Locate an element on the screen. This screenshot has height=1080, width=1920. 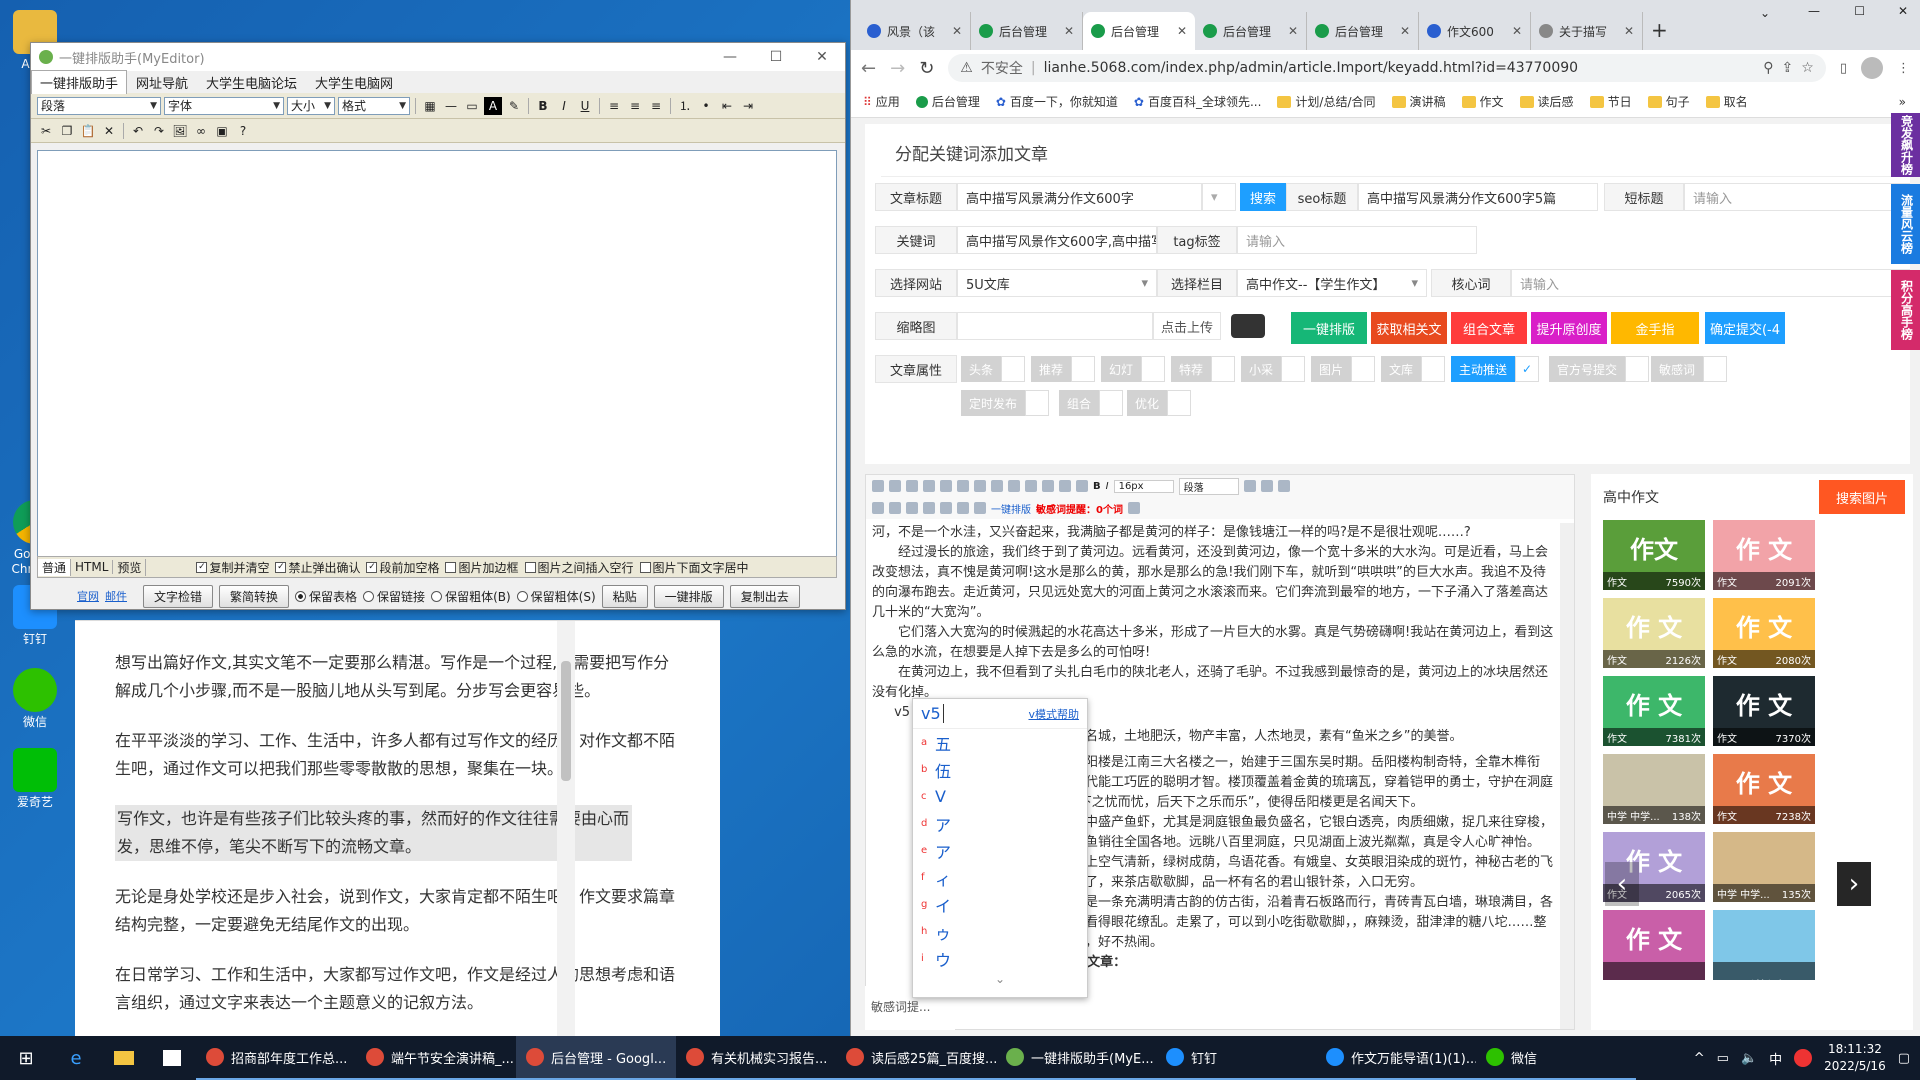
site-select: 5U文库 ▾ is located at coordinates (1057, 283).